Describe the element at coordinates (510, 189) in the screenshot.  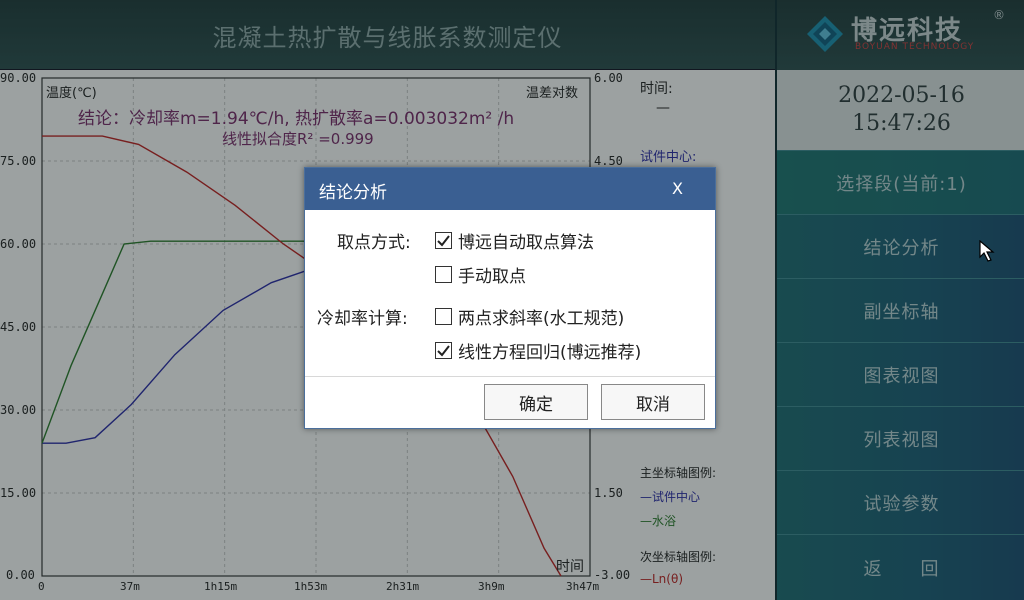
I see `dialog-titlebar: 结论分析 X` at that location.